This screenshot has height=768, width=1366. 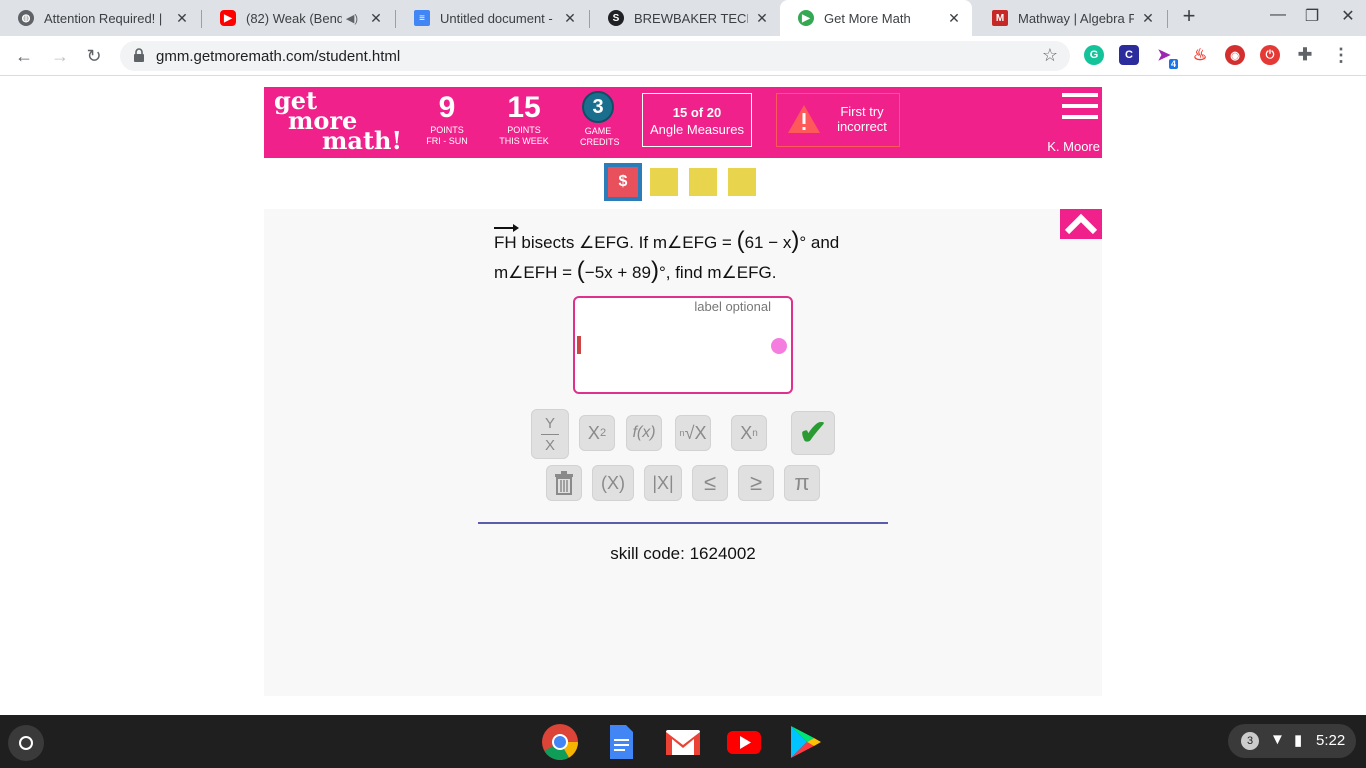 What do you see at coordinates (1189, 16) in the screenshot?
I see `new-tab-button: +` at bounding box center [1189, 16].